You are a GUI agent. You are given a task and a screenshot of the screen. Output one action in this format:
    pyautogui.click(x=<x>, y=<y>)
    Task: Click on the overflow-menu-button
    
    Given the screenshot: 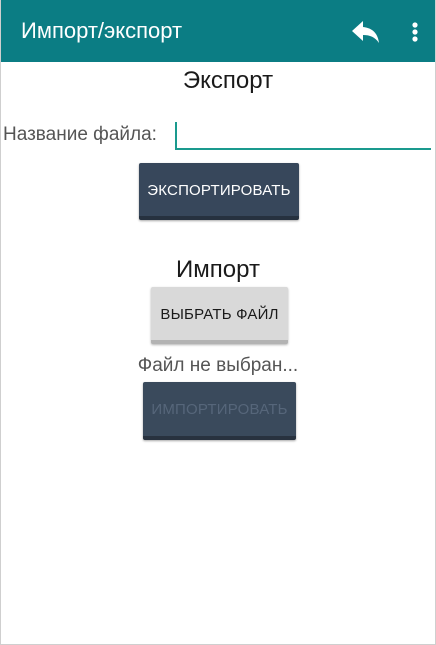 What is the action you would take?
    pyautogui.click(x=415, y=32)
    